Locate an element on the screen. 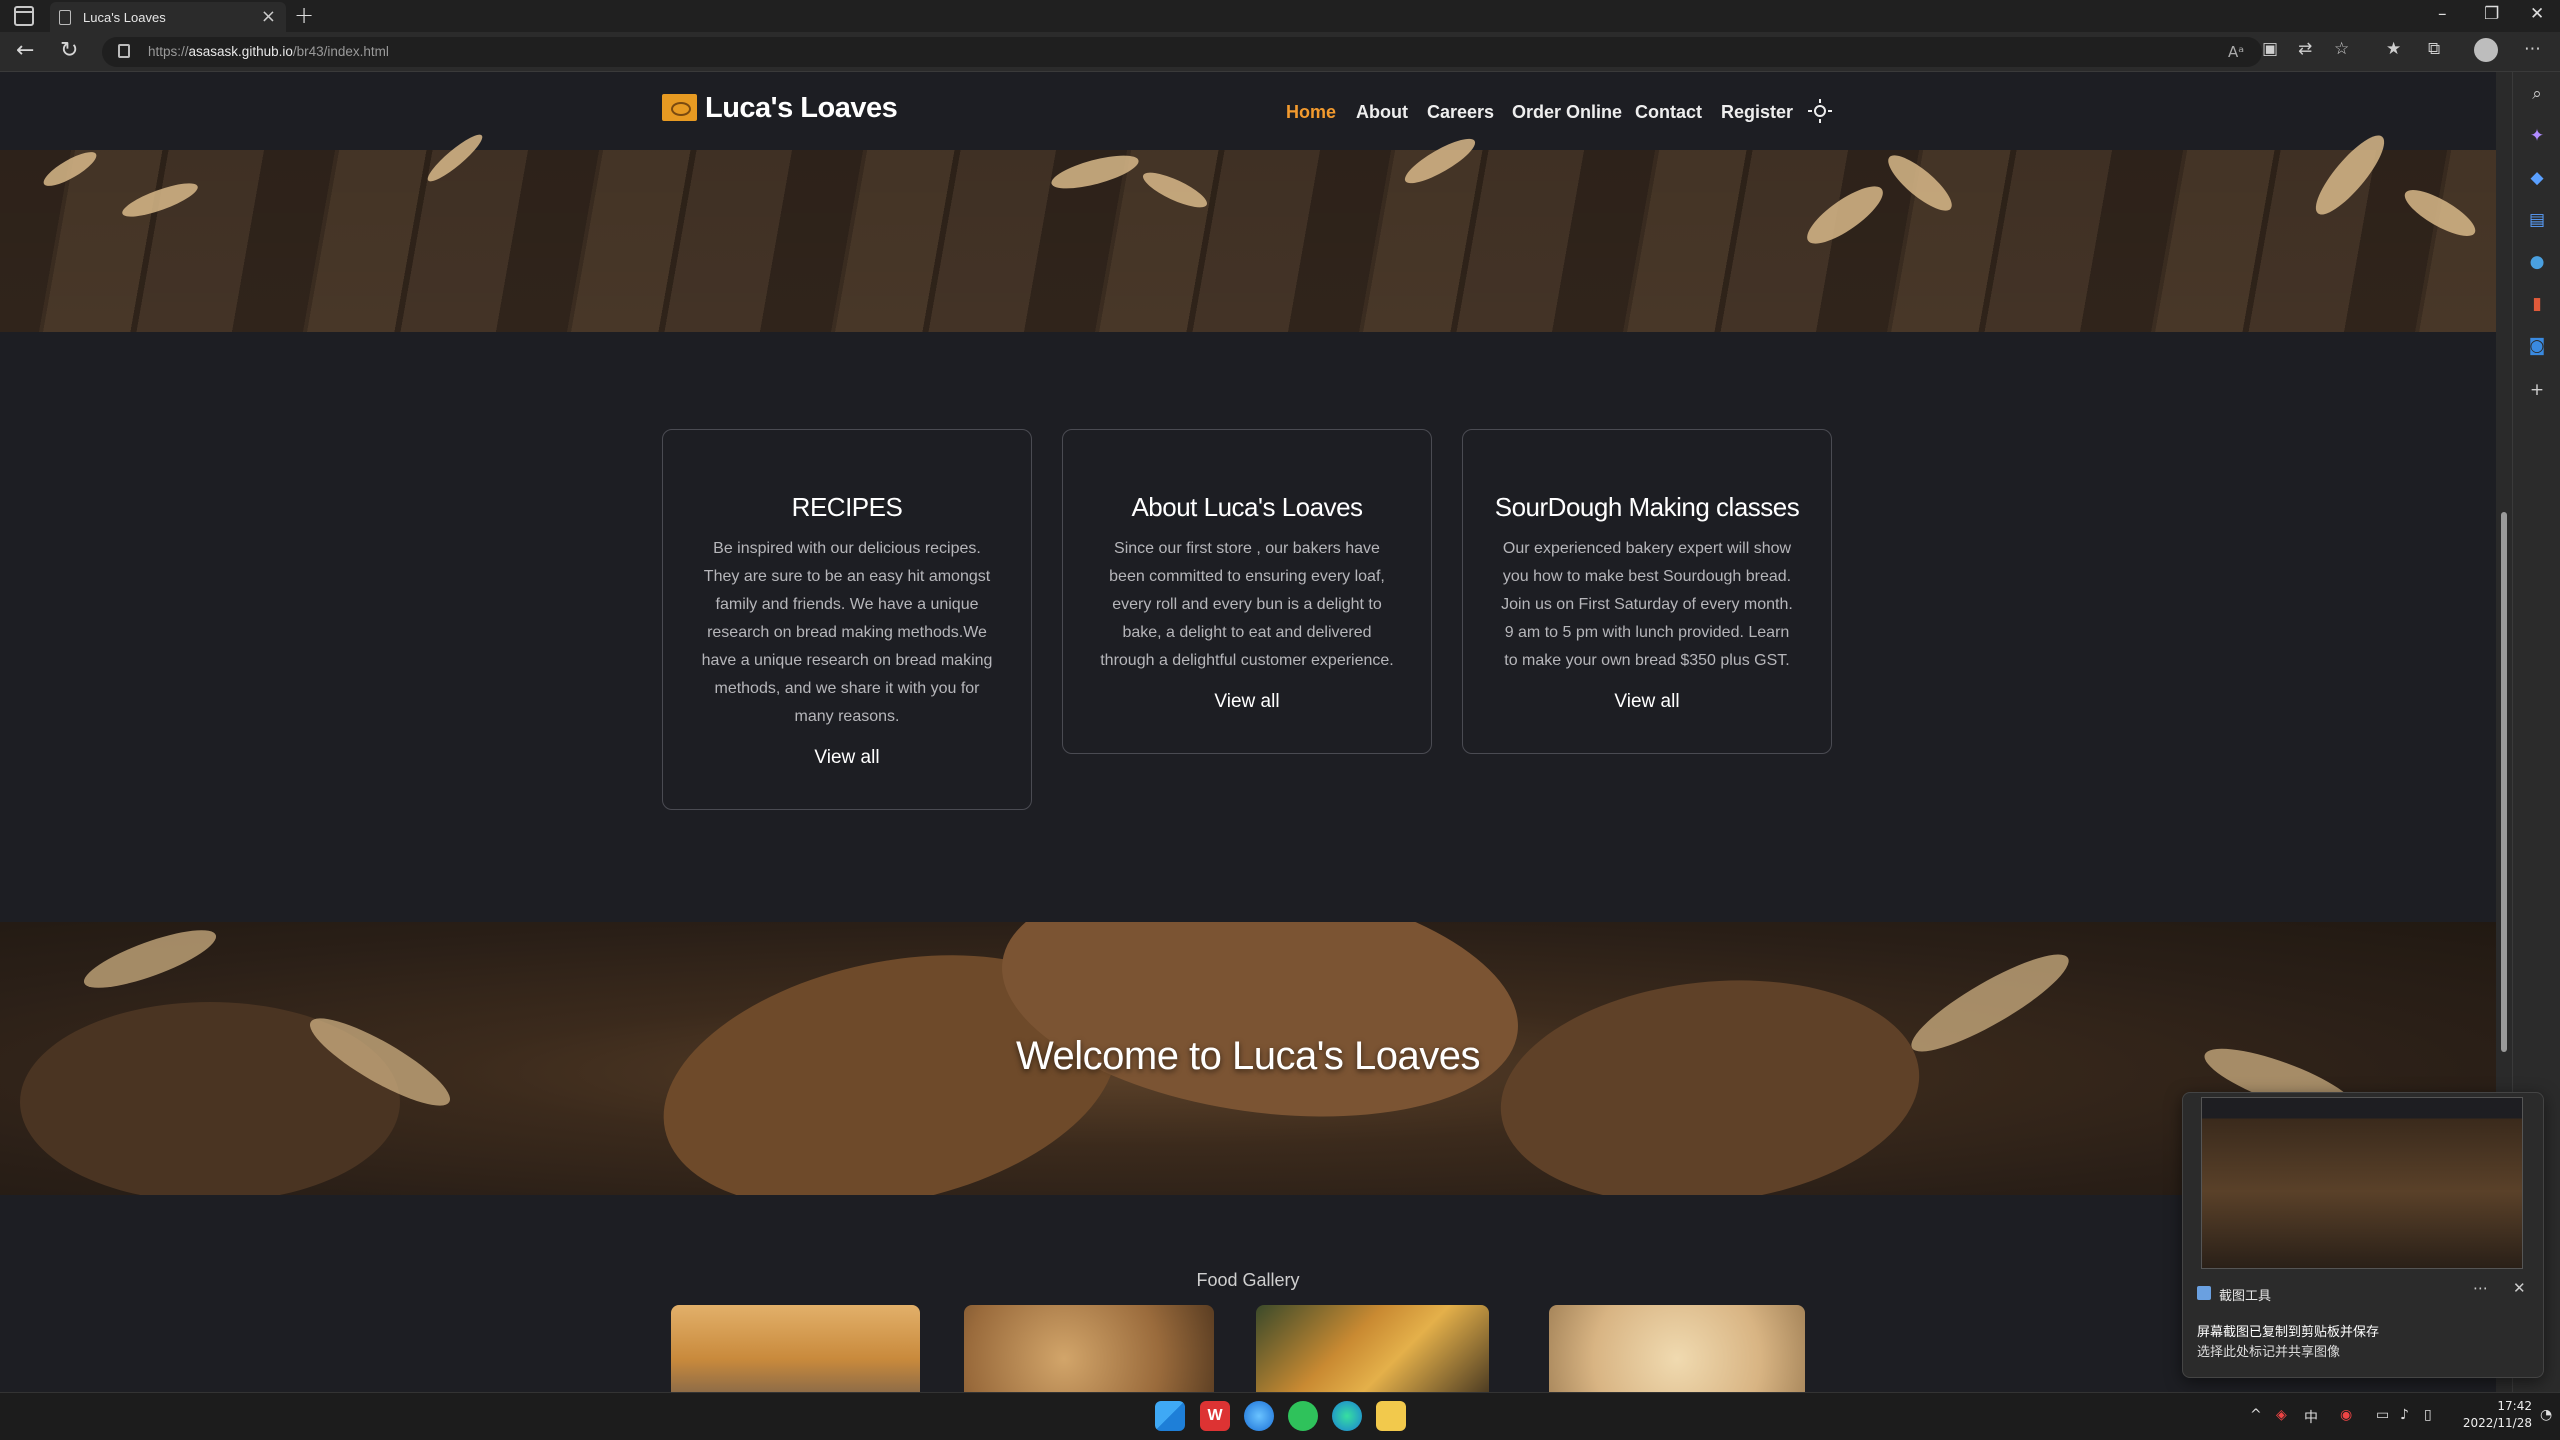 This screenshot has height=1440, width=2560. tab-actions-icon is located at coordinates (24, 16).